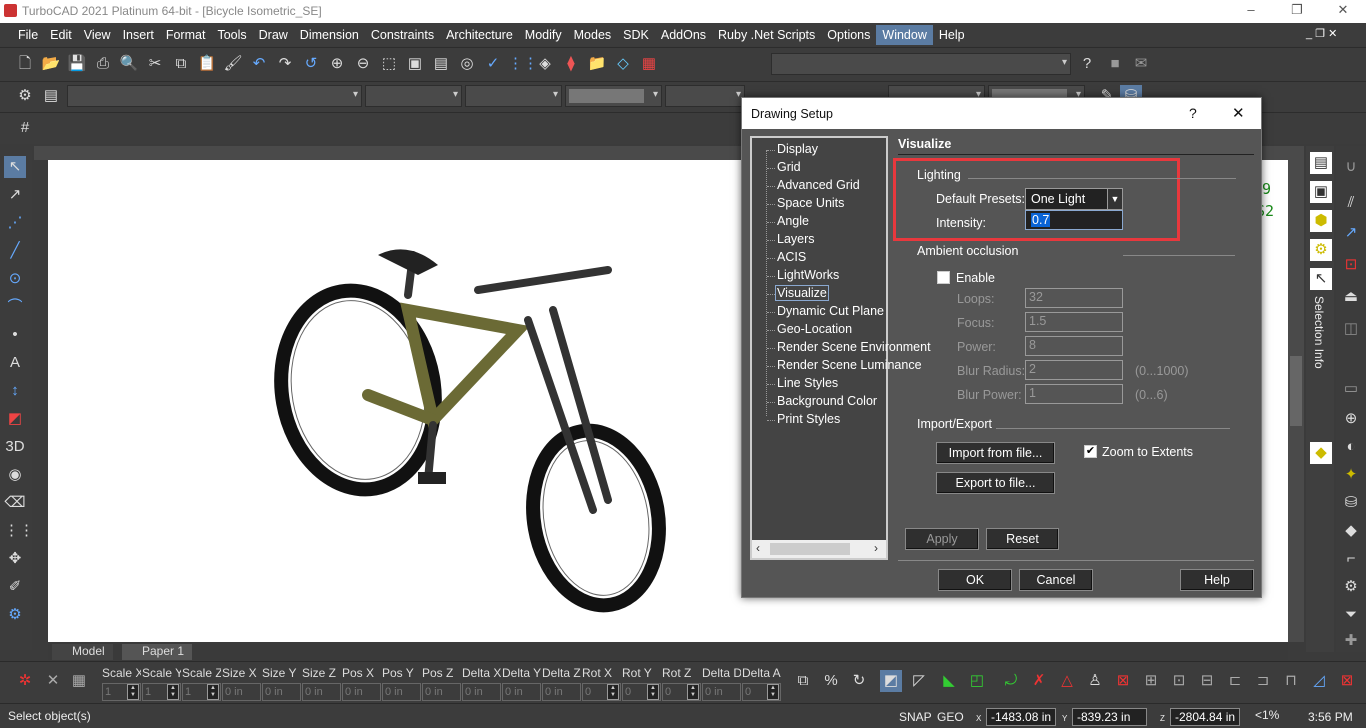 The width and height of the screenshot is (1366, 728). I want to click on menu-addons: AddOns, so click(683, 35).